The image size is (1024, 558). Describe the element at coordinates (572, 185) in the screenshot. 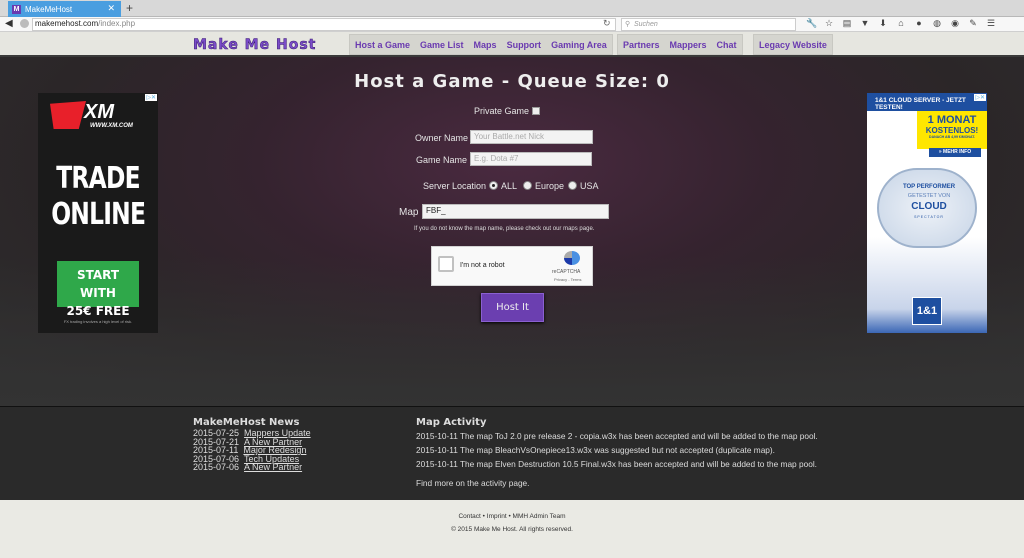

I see `server-radio-usa` at that location.